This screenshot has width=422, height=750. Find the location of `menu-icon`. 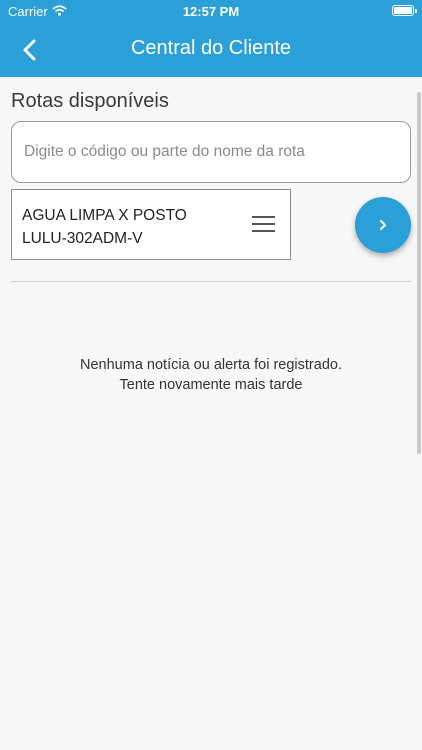

menu-icon is located at coordinates (263, 225).